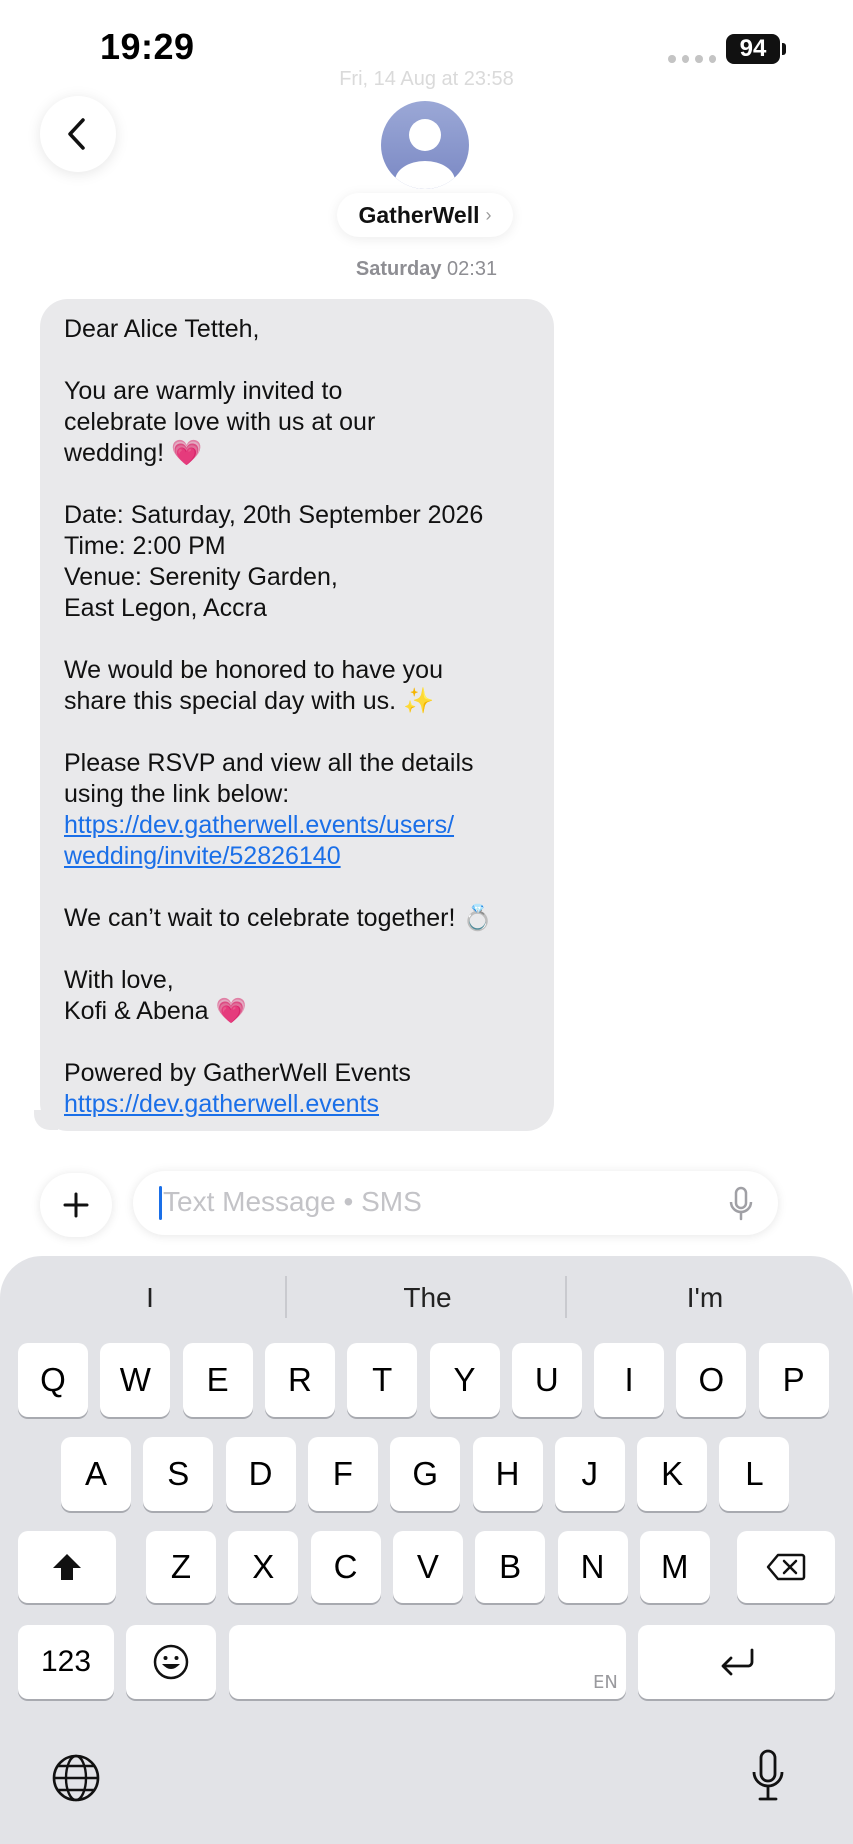 This screenshot has height=1844, width=853. I want to click on key-x: X, so click(263, 1567).